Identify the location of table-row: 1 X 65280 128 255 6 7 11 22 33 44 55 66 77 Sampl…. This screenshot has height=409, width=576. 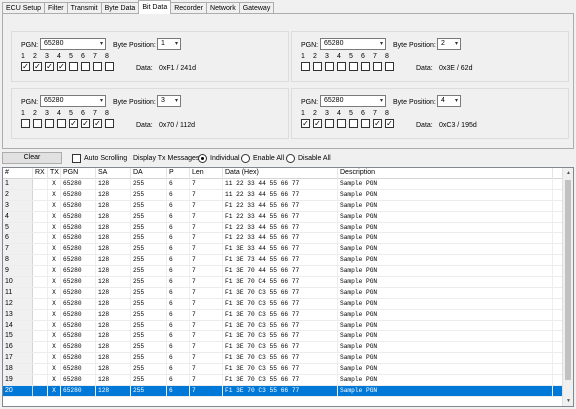
(283, 184).